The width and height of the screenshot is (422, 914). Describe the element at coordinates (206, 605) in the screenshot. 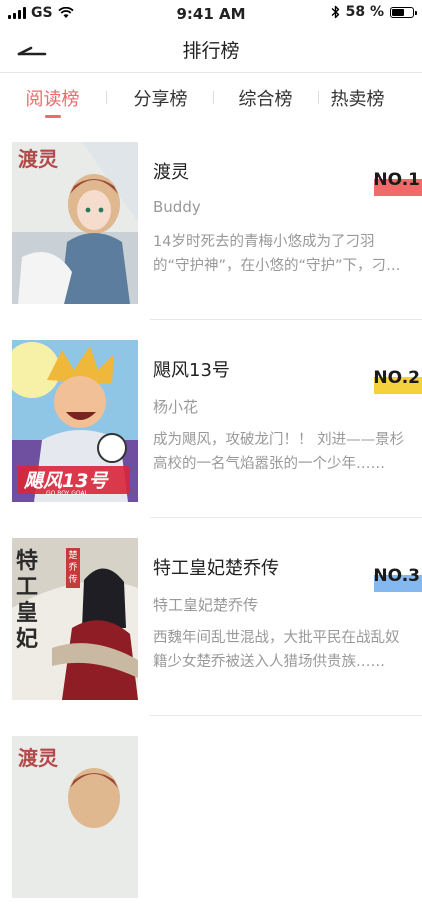

I see `book-author: 特工皇妃楚乔传` at that location.